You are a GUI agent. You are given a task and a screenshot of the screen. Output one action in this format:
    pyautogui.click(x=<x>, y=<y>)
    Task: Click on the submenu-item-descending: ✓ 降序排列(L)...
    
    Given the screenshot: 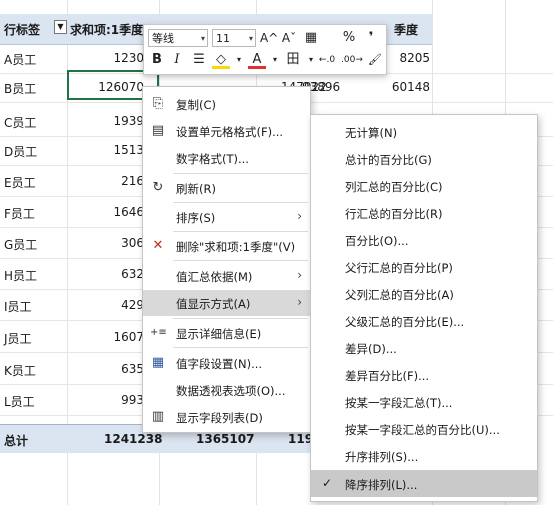 What is the action you would take?
    pyautogui.click(x=424, y=483)
    